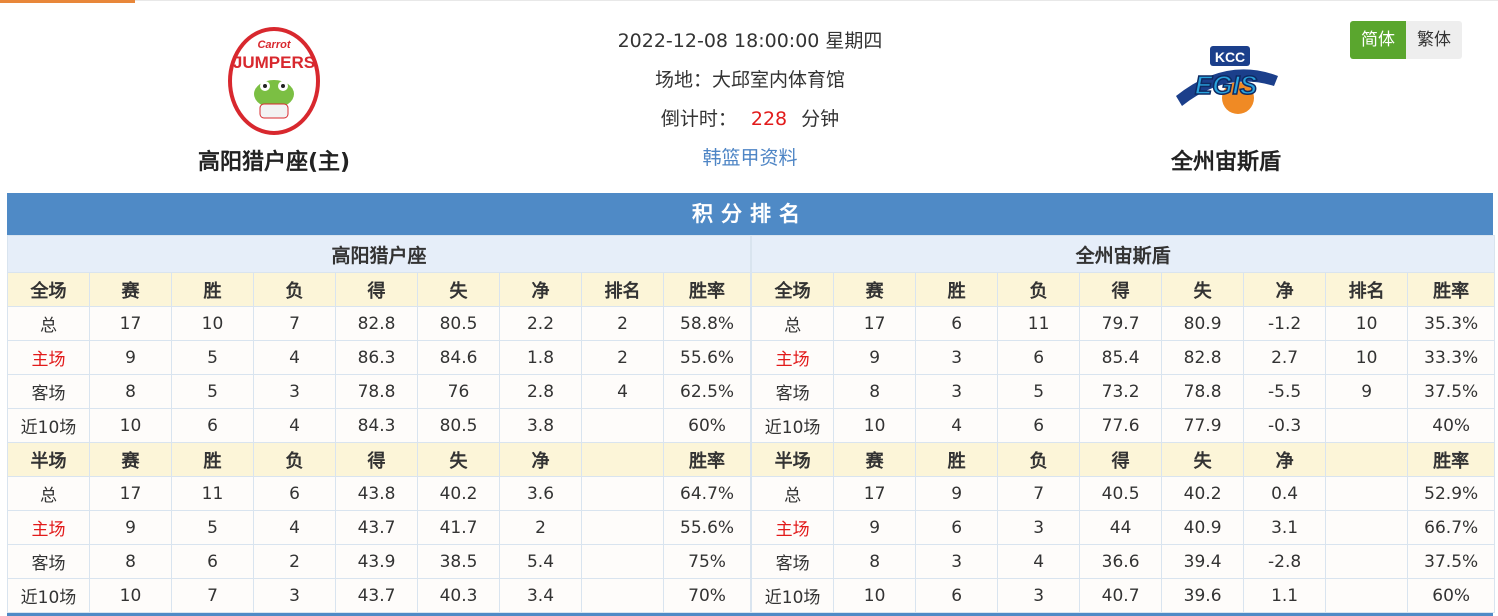 The width and height of the screenshot is (1498, 616). I want to click on table-row: 近10场 10 6 3 40.7 39.6 1.1 60%, so click(1123, 595).